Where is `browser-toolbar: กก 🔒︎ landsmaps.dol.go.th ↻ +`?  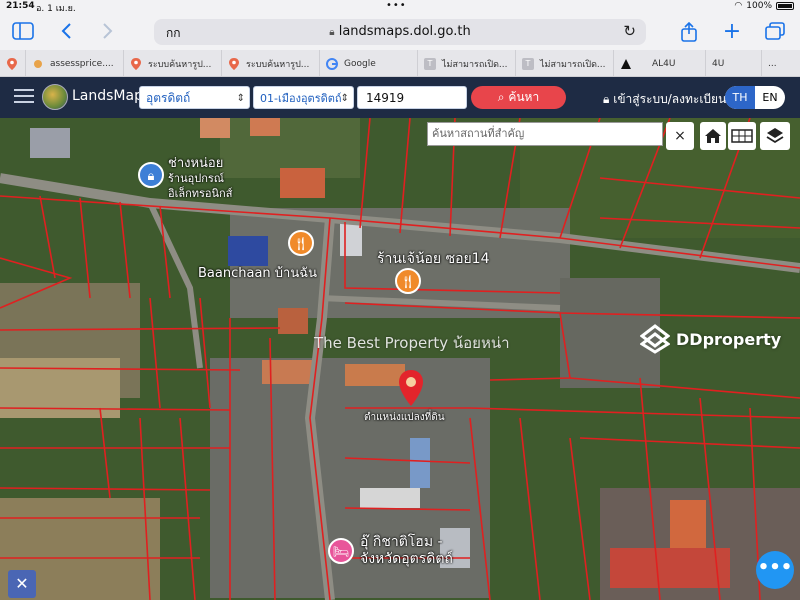 browser-toolbar: กก 🔒︎ landsmaps.dol.go.th ↻ + is located at coordinates (400, 32).